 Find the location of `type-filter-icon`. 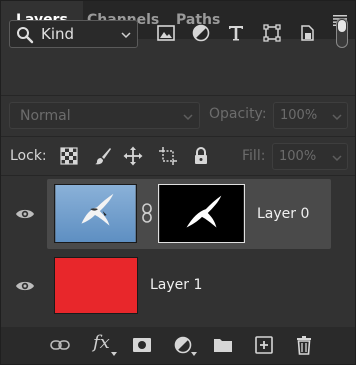

type-filter-icon is located at coordinates (236, 33).